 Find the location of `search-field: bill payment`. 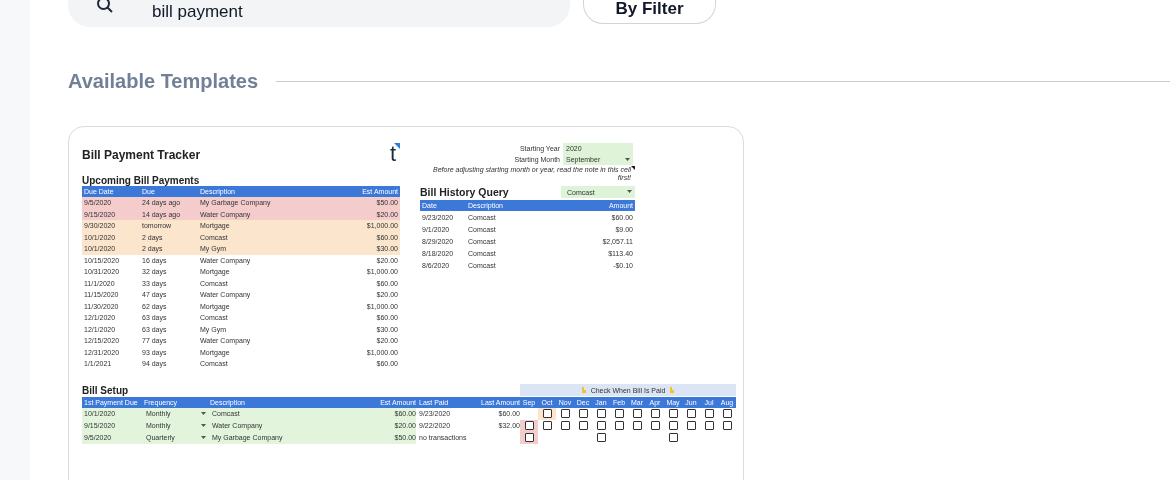

search-field: bill payment is located at coordinates (319, 13).